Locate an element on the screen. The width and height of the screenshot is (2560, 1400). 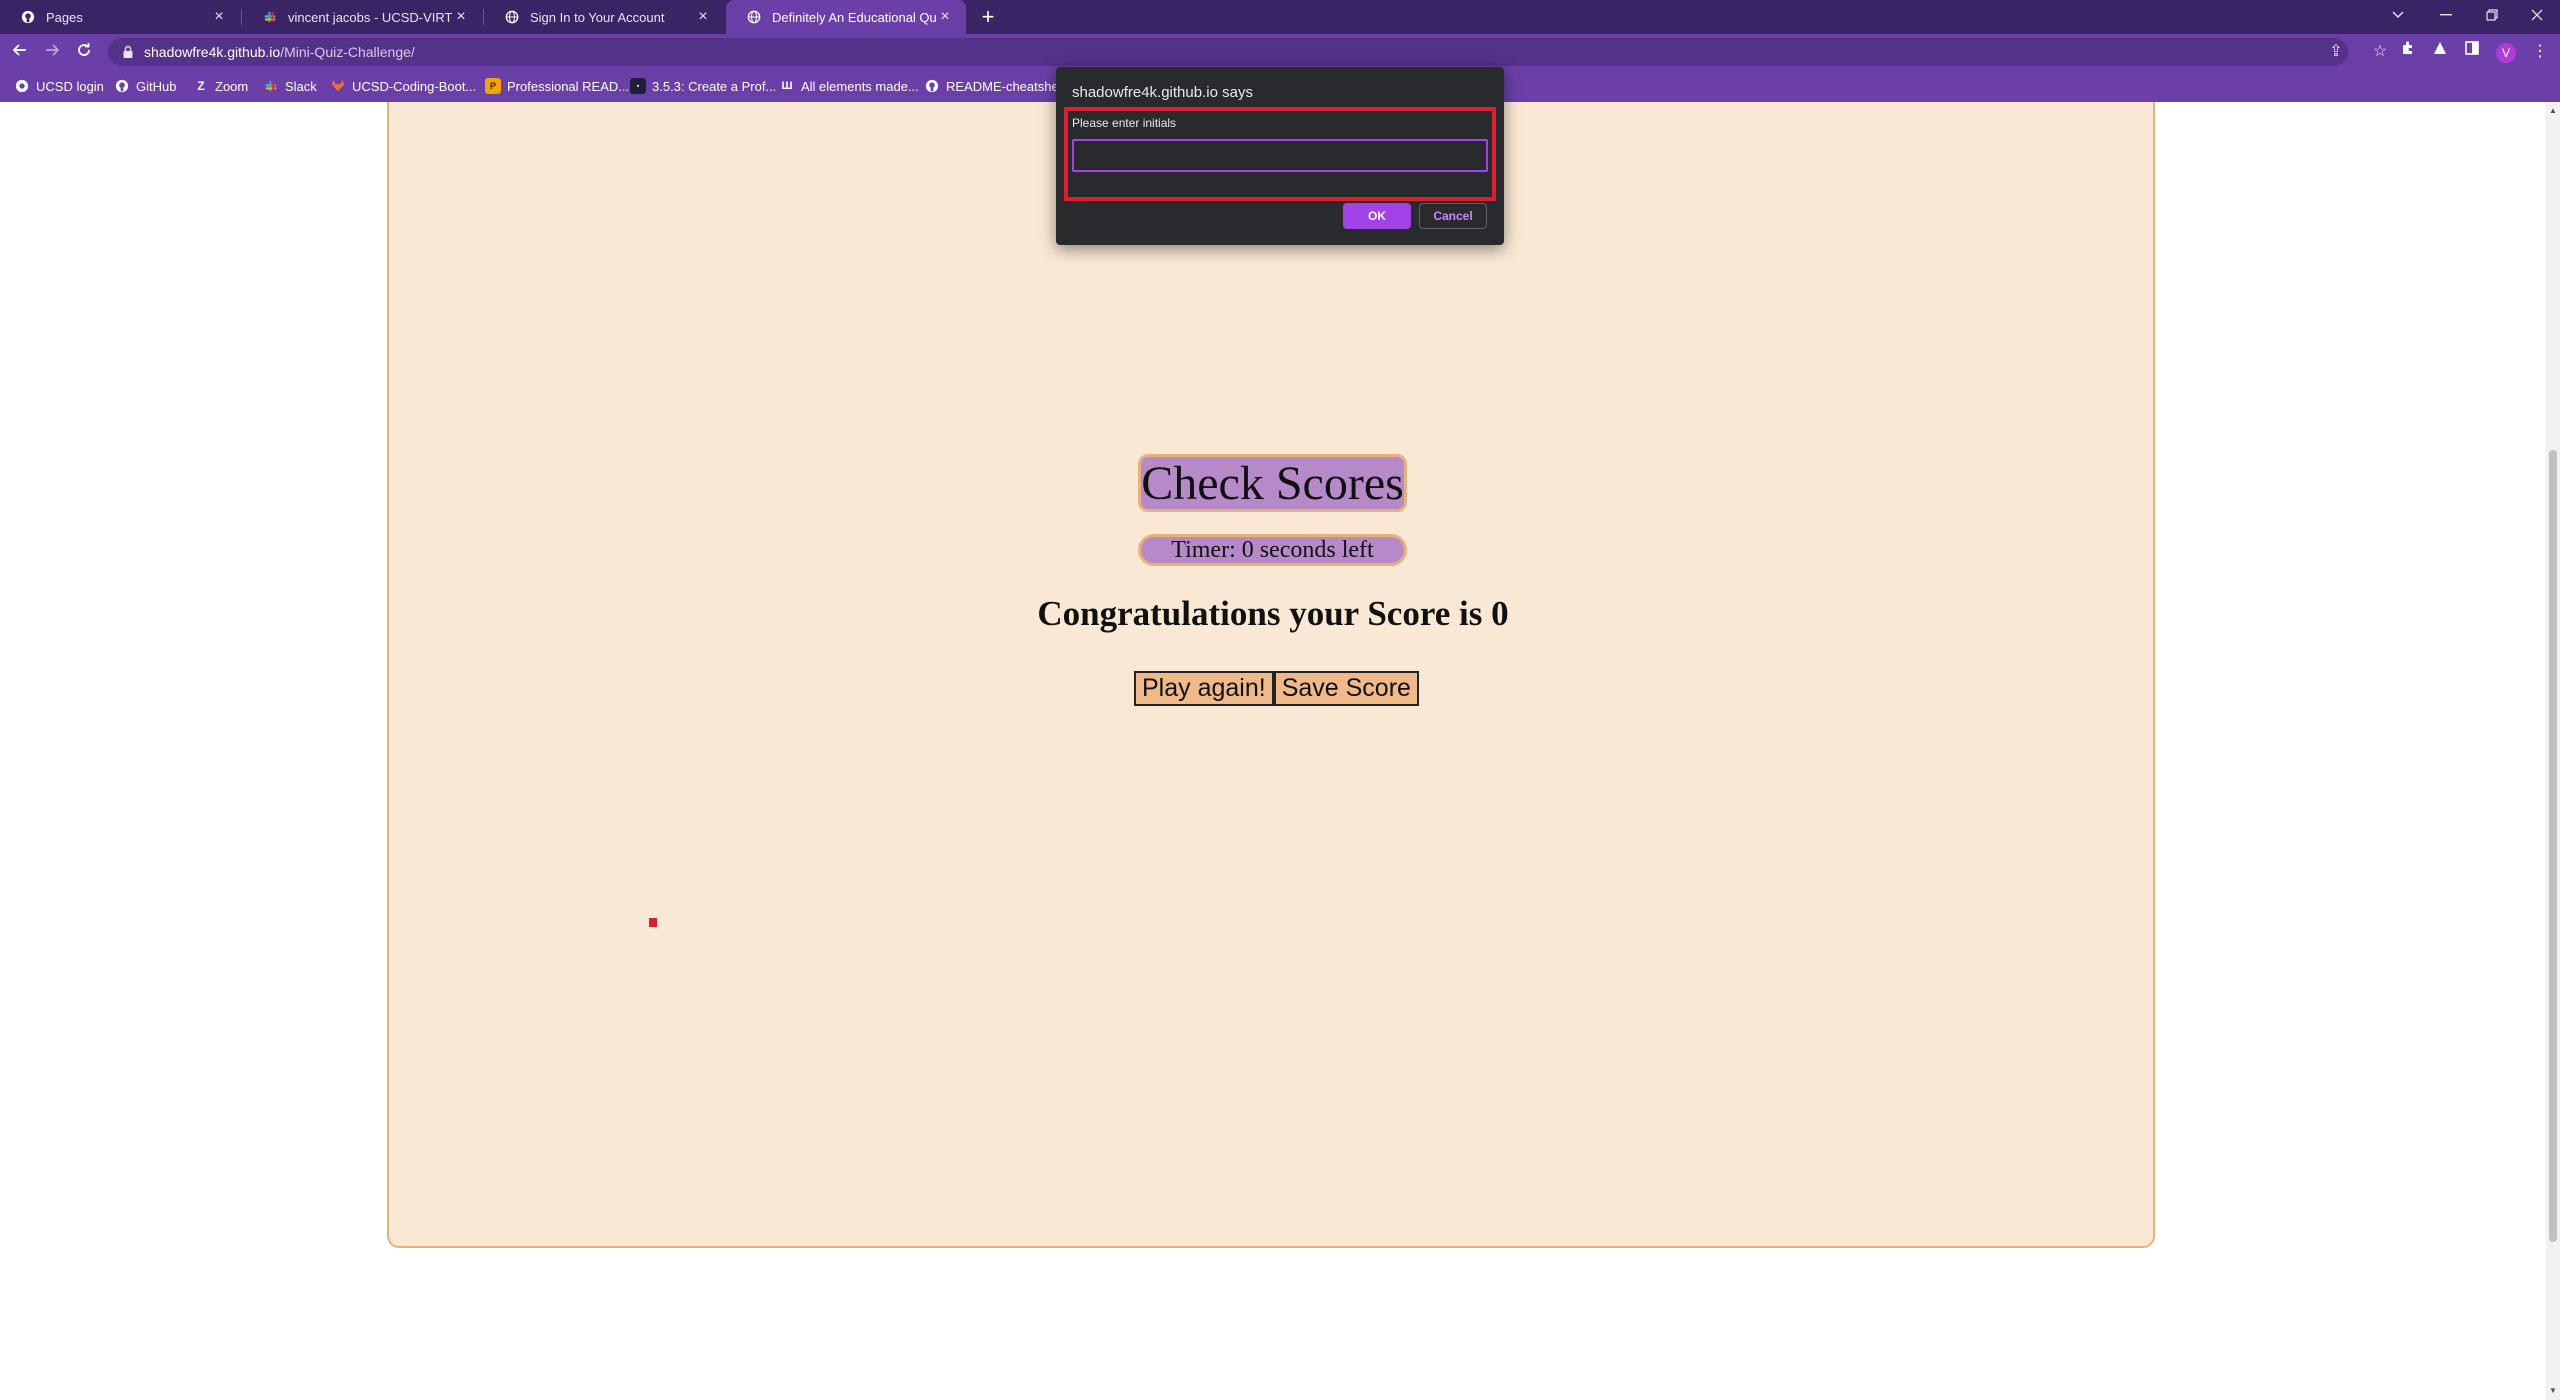
tab-quiz: Definitely An Educational Quiz × is located at coordinates (846, 17).